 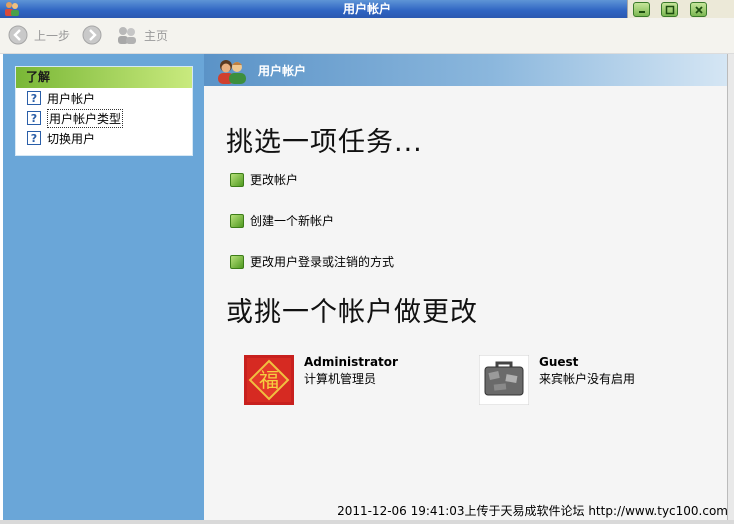 What do you see at coordinates (367, 36) in the screenshot?
I see `toolbar: 上一步 主页` at bounding box center [367, 36].